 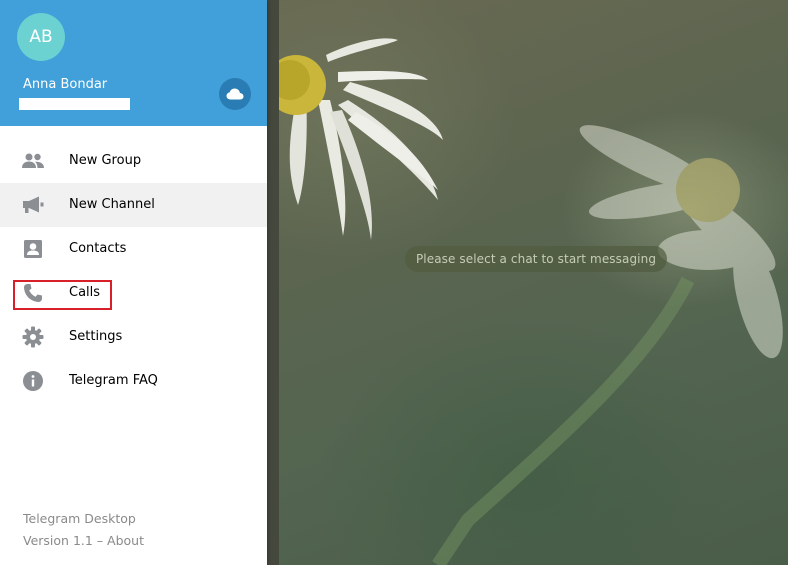 What do you see at coordinates (98, 248) in the screenshot?
I see `menu-item-label: Contacts` at bounding box center [98, 248].